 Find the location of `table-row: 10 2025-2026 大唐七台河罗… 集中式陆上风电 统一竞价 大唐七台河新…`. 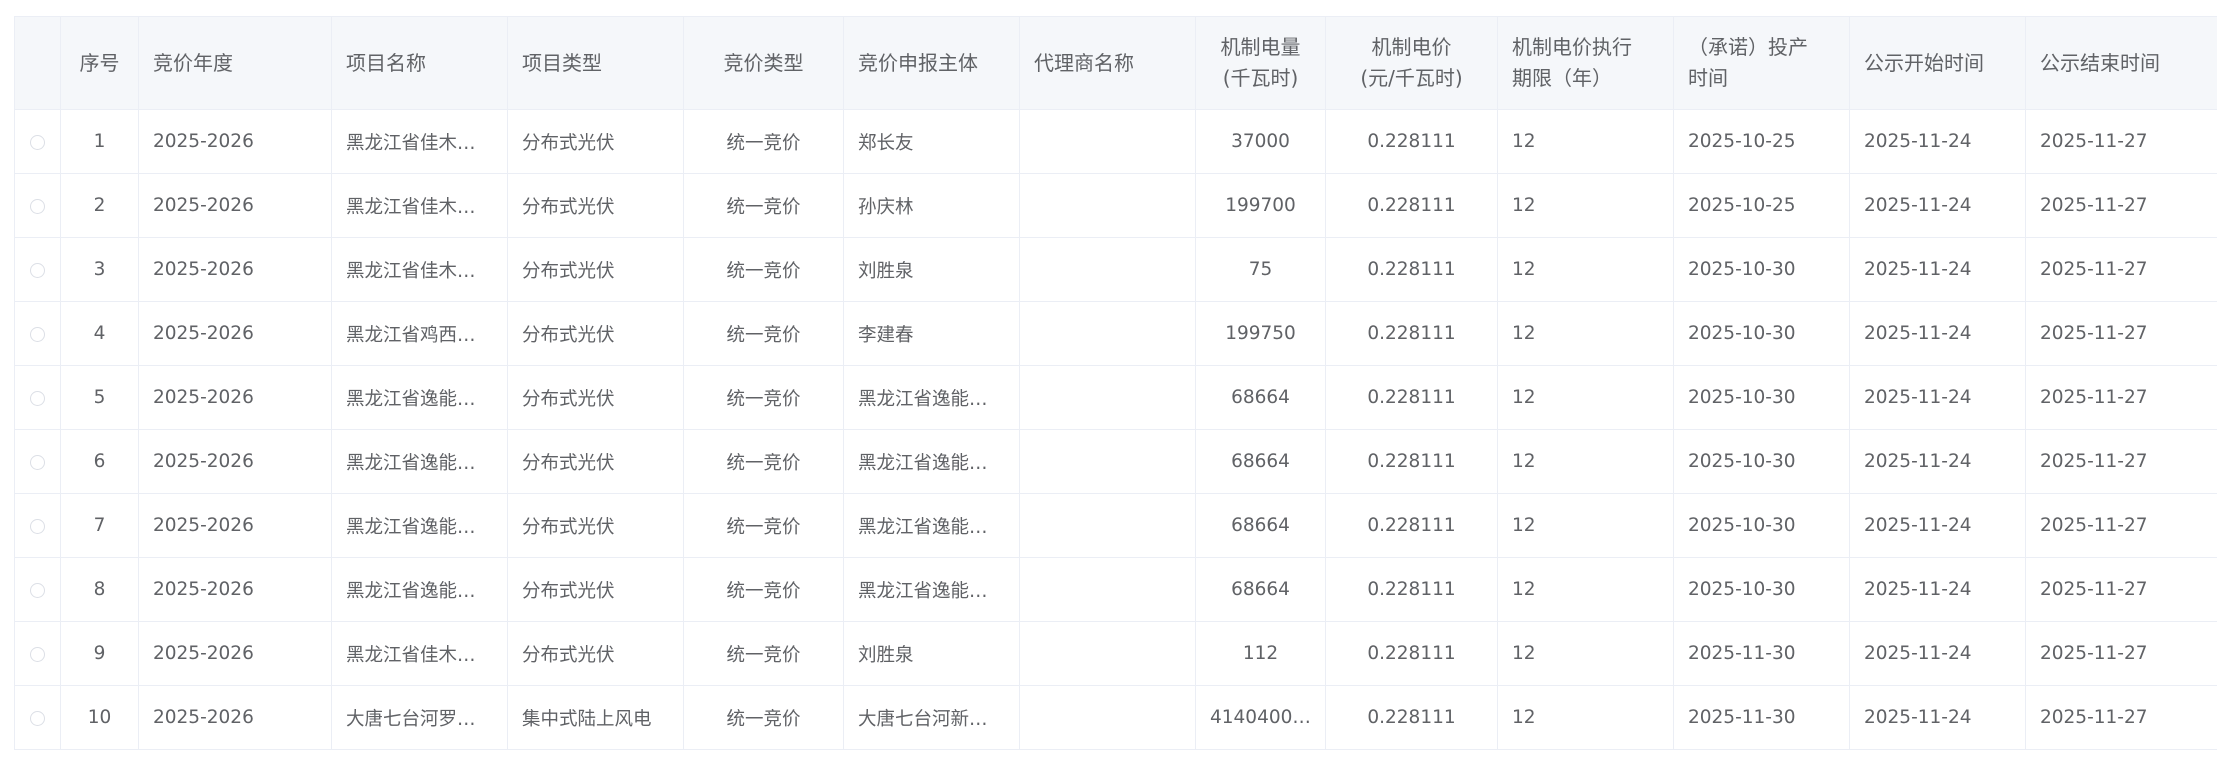

table-row: 10 2025-2026 大唐七台河罗… 集中式陆上风电 统一竞价 大唐七台河新… is located at coordinates (1115, 717).